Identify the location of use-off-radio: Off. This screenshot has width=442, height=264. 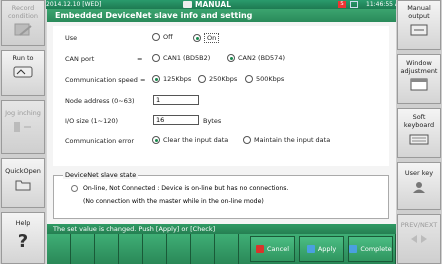
(162, 37).